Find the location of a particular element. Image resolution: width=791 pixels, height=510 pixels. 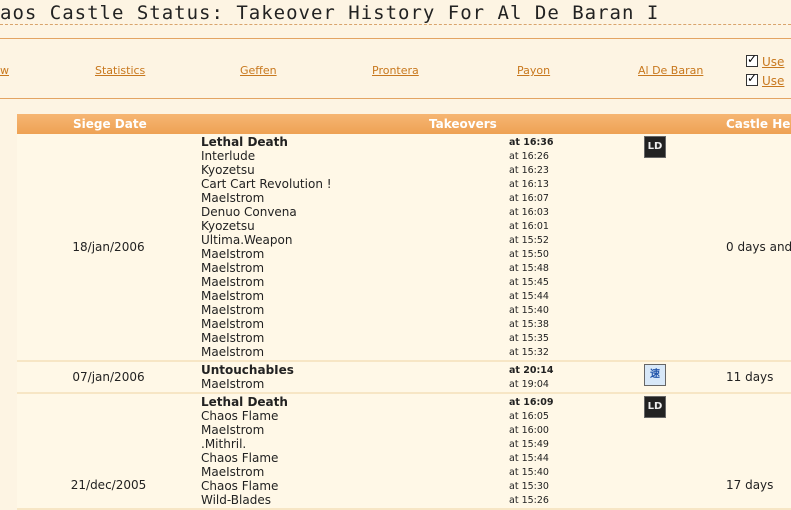

nav-link-geffen: Geffen is located at coordinates (258, 70).